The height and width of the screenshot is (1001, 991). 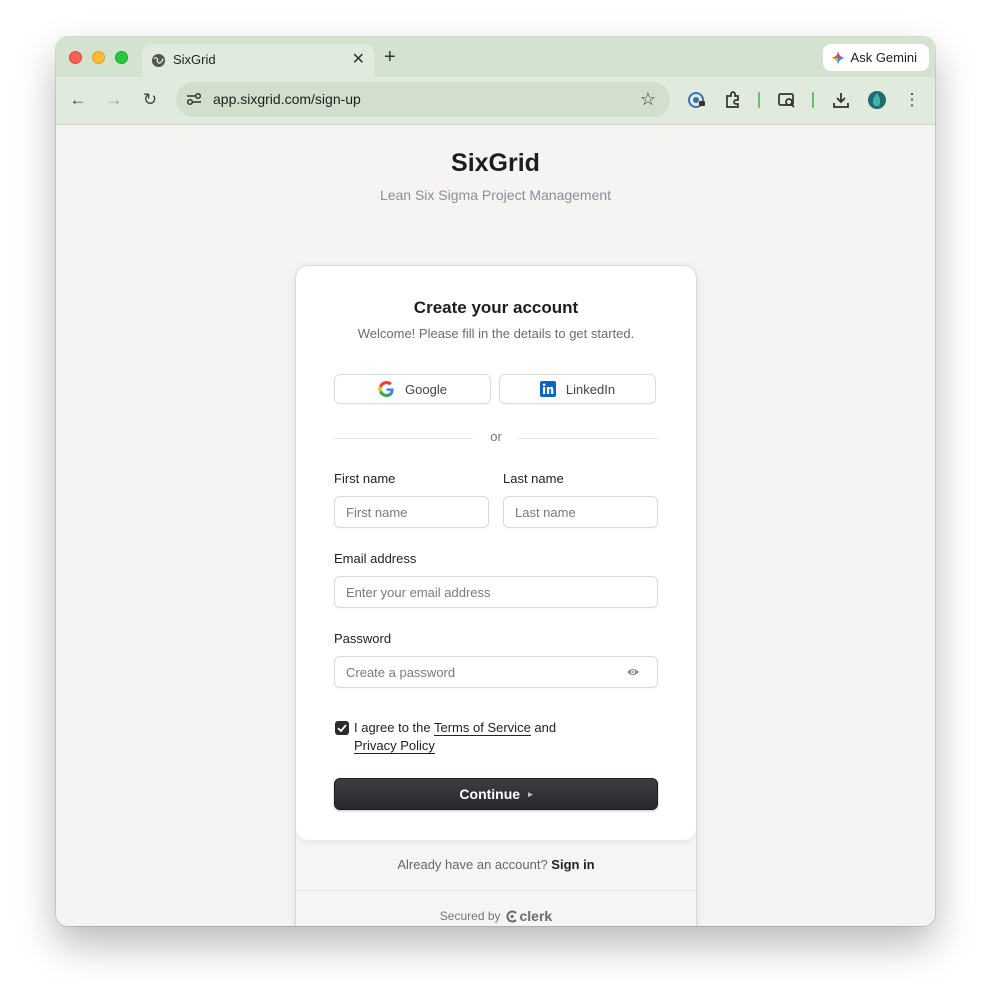 I want to click on password-label: Password, so click(x=363, y=638).